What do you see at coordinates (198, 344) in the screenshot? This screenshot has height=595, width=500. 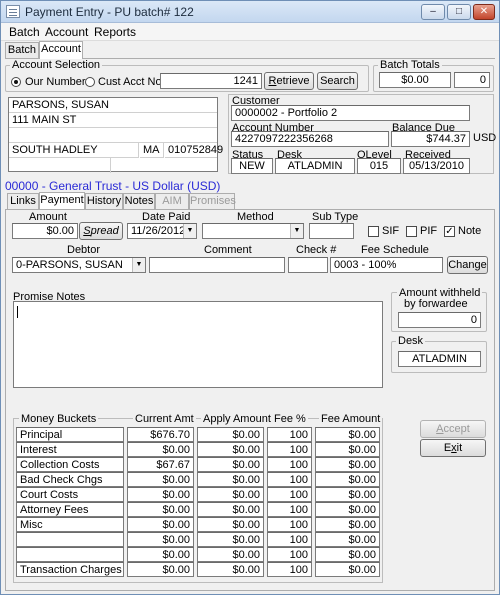 I see `promise-notes-textarea` at bounding box center [198, 344].